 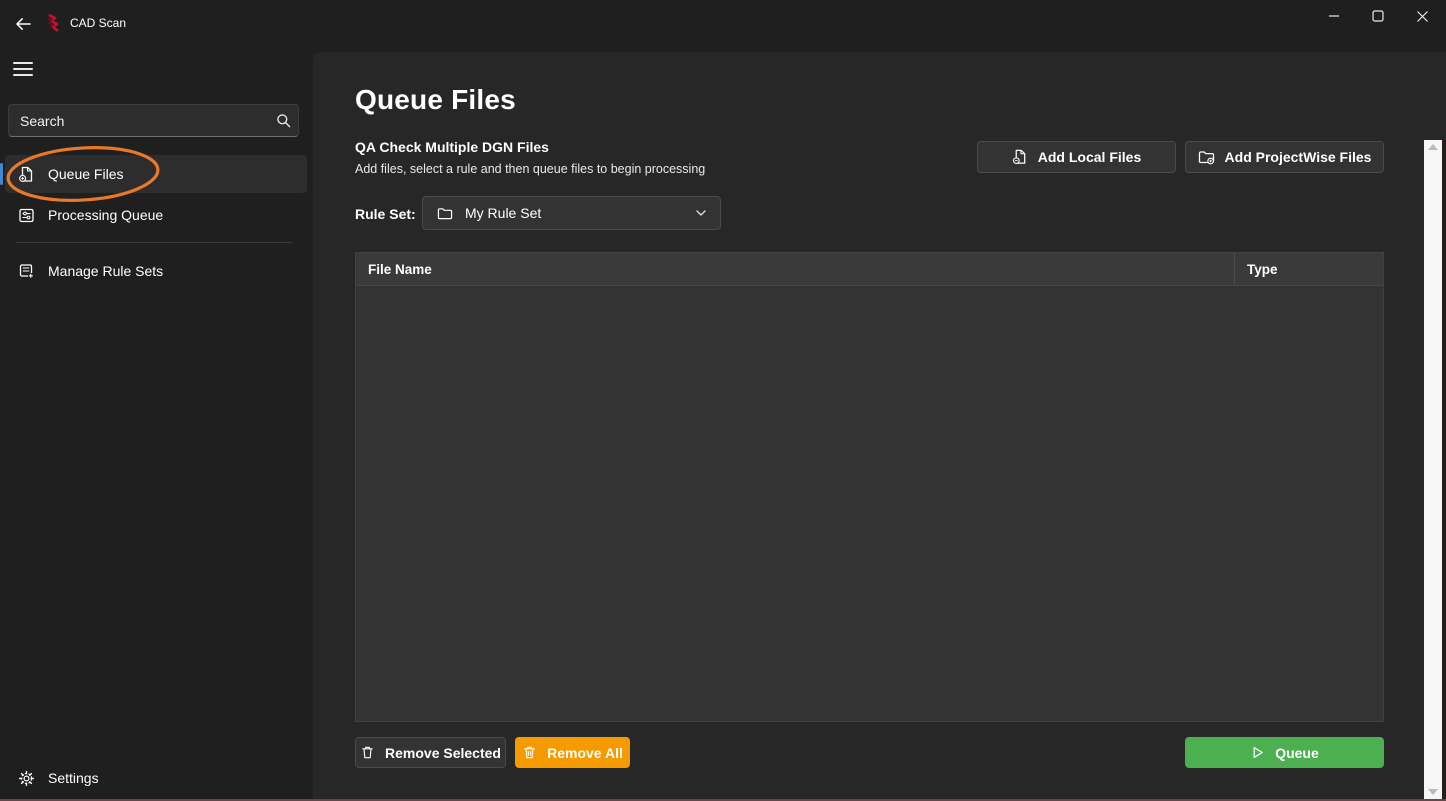 What do you see at coordinates (869, 269) in the screenshot?
I see `table-header-row: File Name Type` at bounding box center [869, 269].